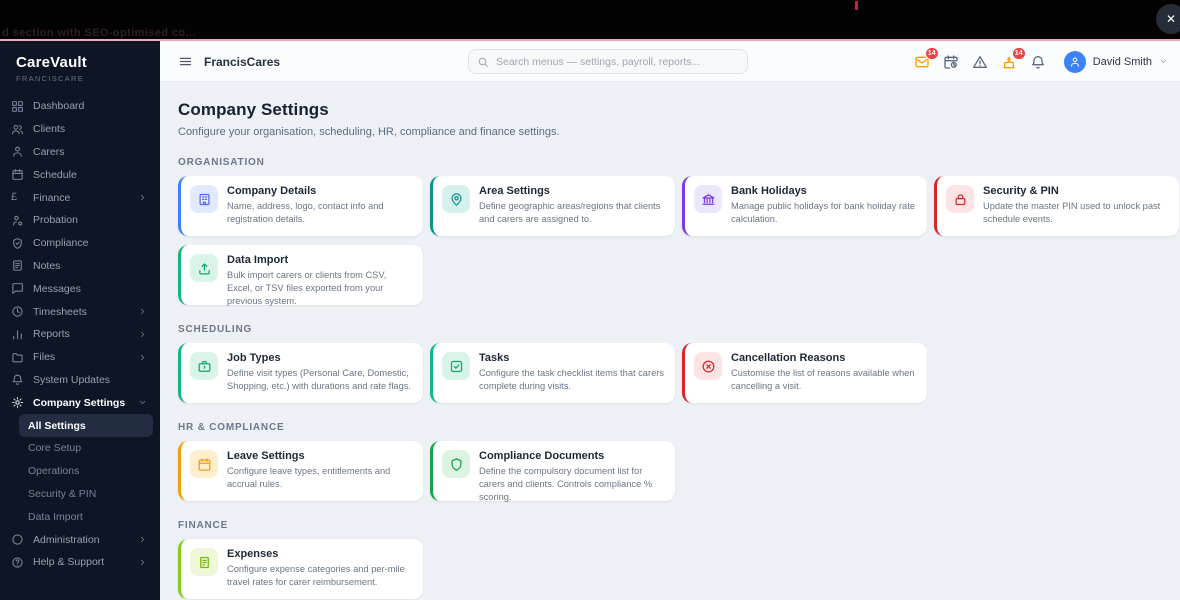 The image size is (1180, 600). I want to click on folder-icon, so click(17, 357).